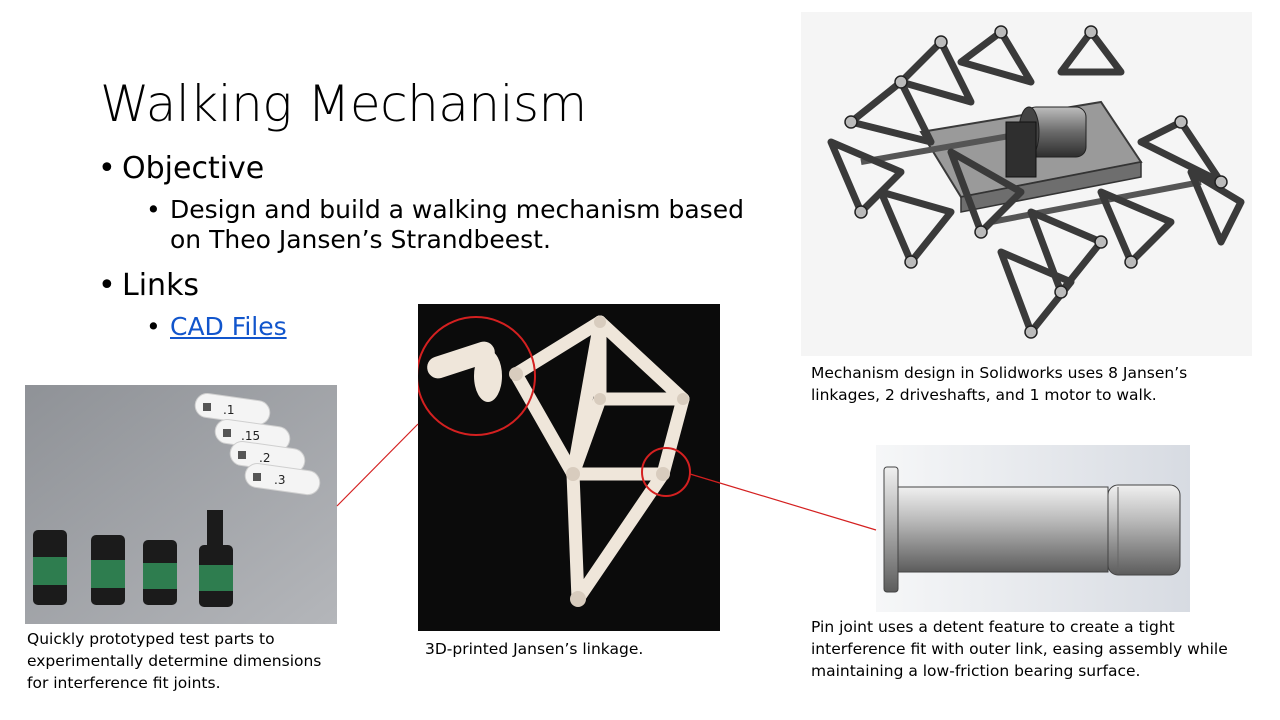  Describe the element at coordinates (606, 477) in the screenshot. I see `callout-lines` at that location.